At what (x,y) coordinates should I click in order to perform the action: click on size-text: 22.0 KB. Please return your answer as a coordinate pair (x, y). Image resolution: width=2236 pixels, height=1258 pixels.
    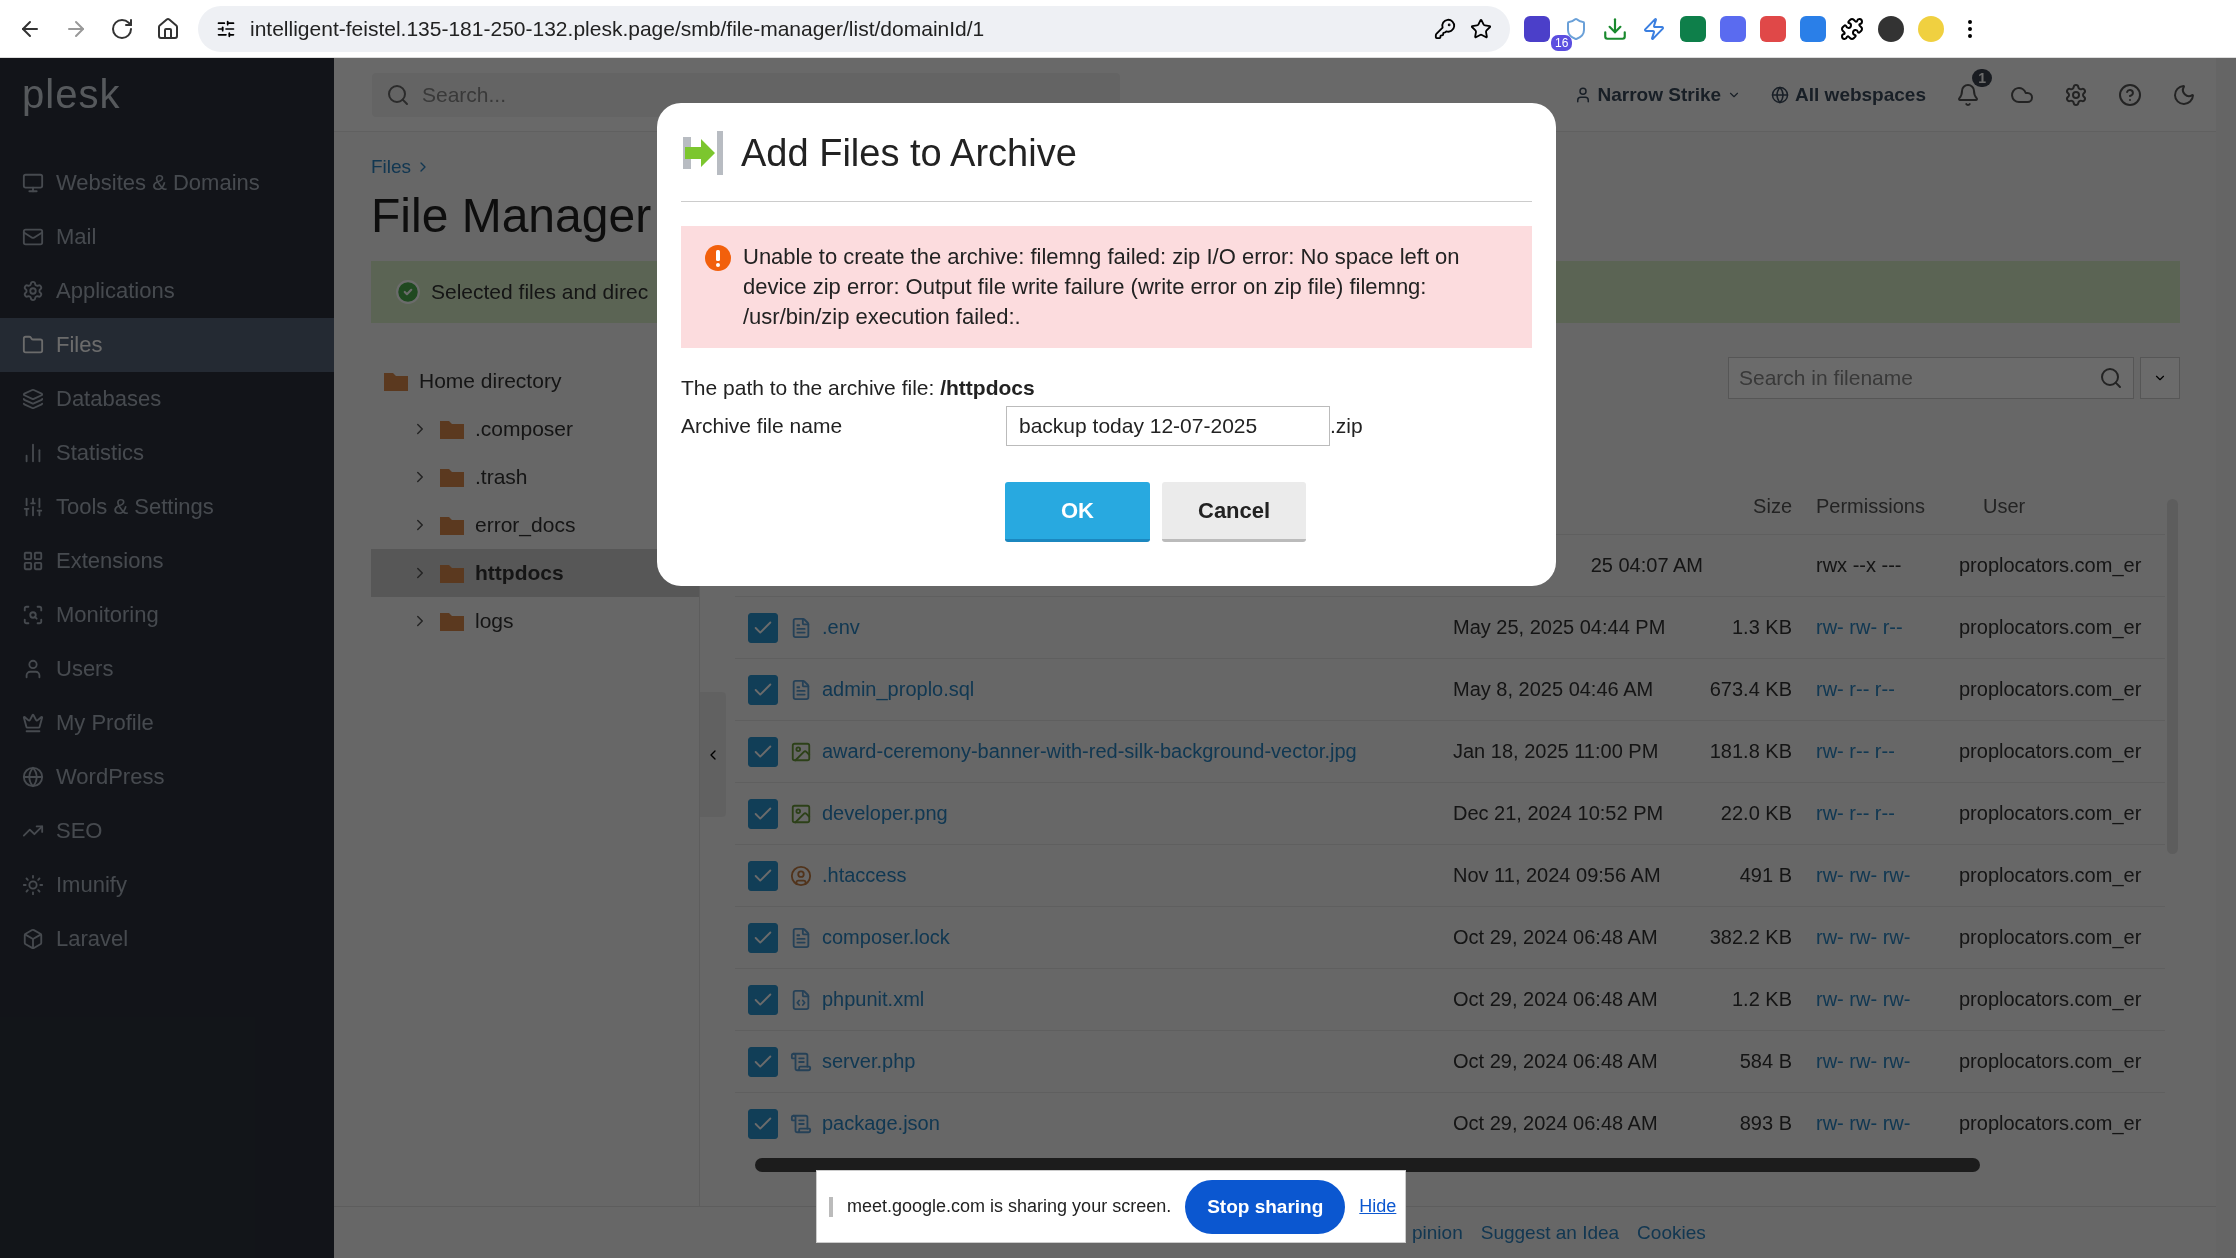
    Looking at the image, I should click on (1756, 813).